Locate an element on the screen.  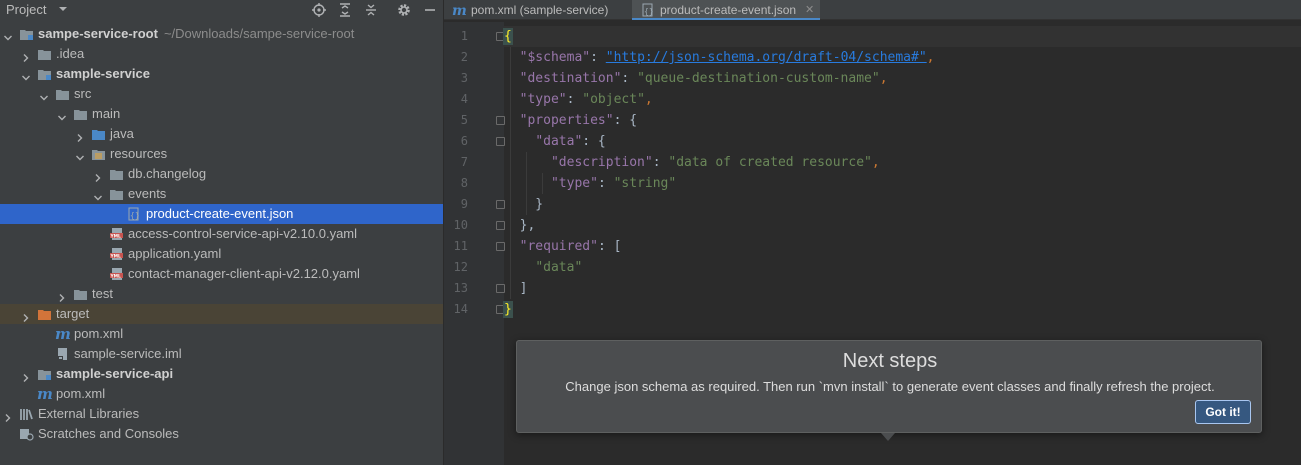
code-line: "required": [ is located at coordinates (902, 246).